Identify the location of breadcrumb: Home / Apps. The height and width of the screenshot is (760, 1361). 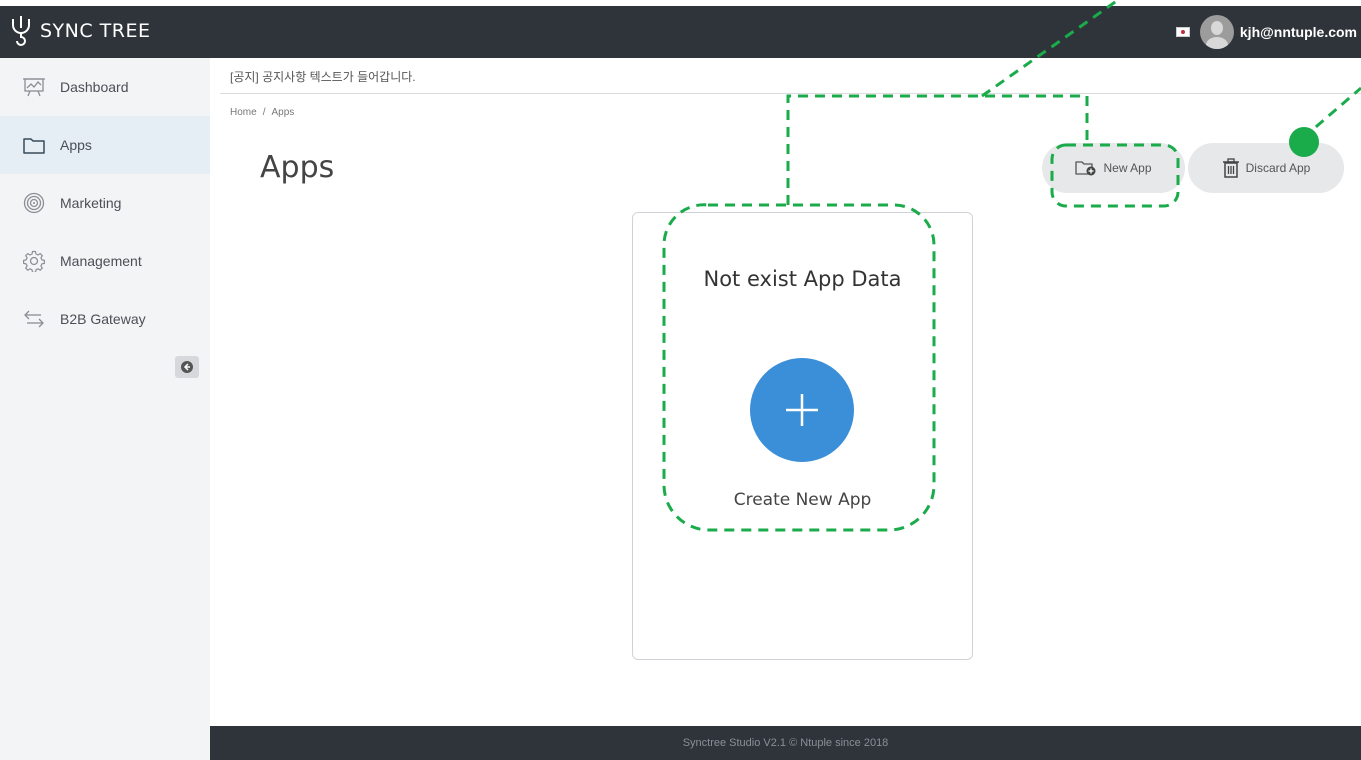
(262, 112).